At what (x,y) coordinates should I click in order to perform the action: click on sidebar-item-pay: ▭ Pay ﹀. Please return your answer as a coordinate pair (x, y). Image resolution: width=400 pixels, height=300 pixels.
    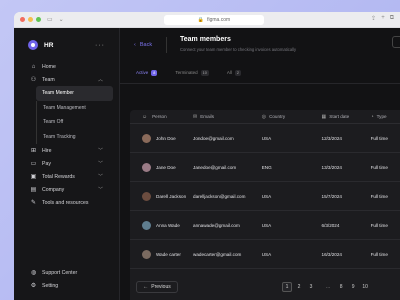
    Looking at the image, I should click on (66, 163).